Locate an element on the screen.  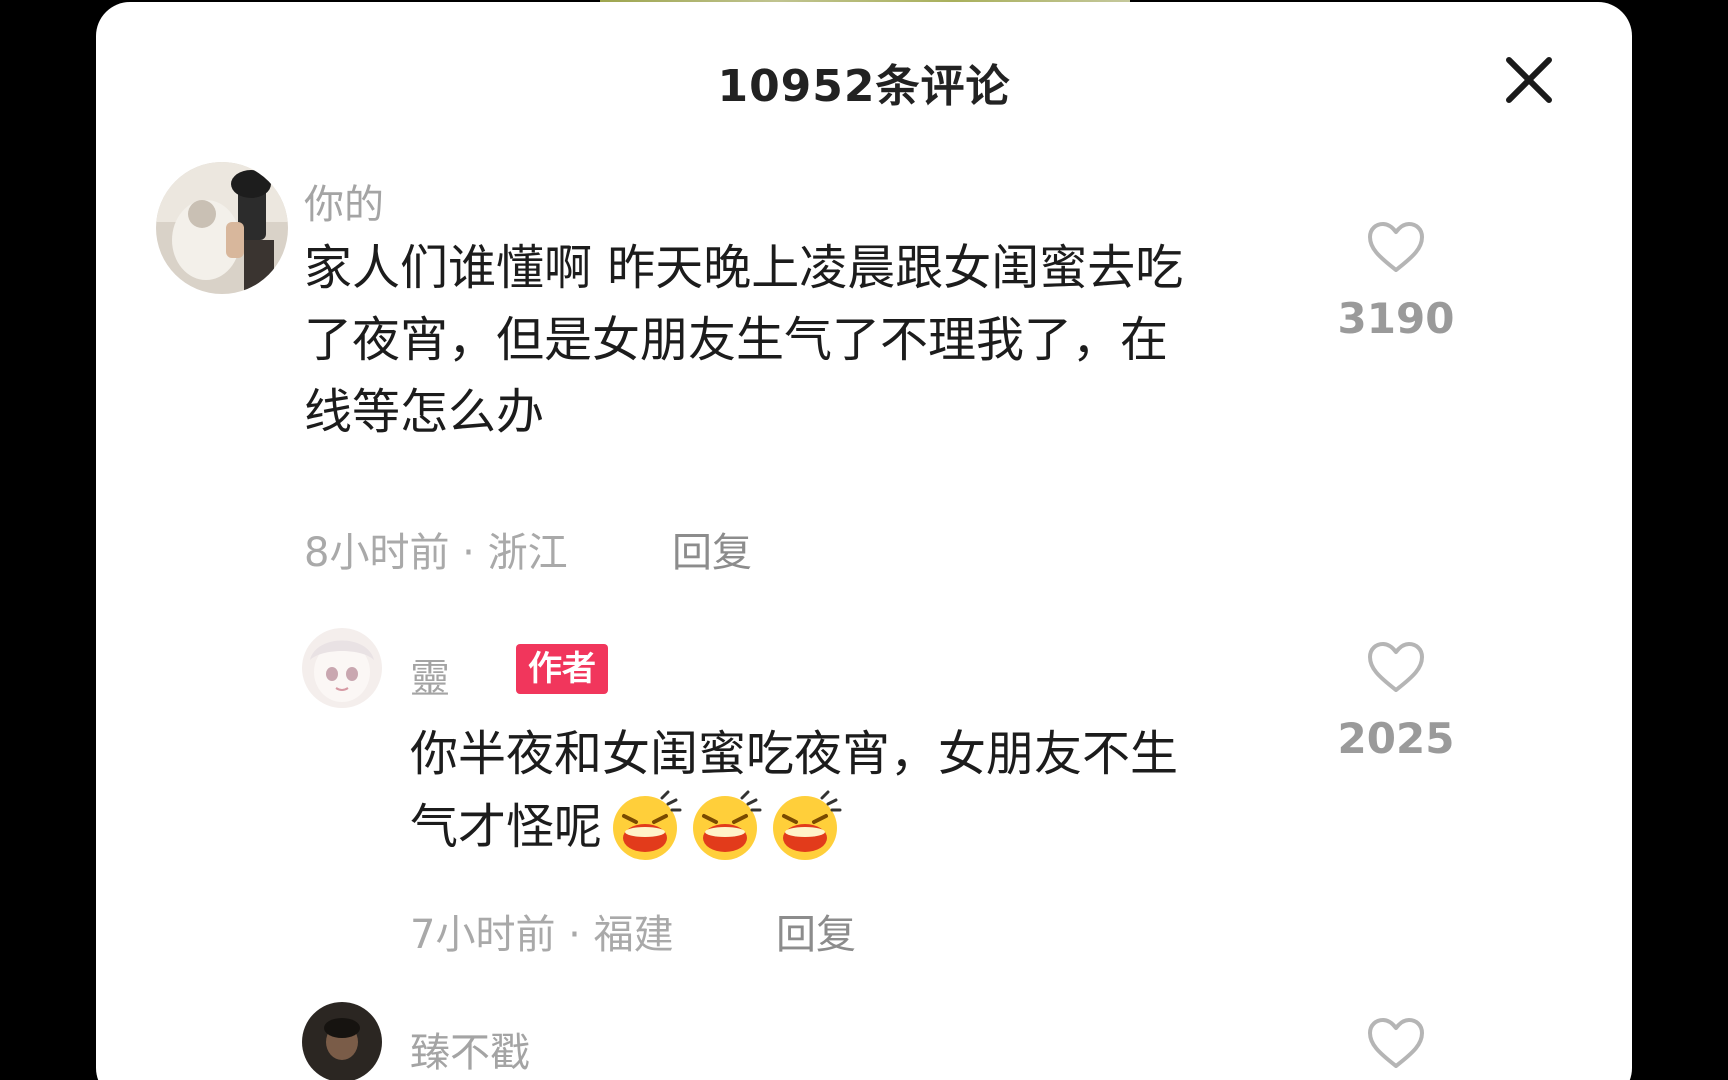
like-count: 3190 is located at coordinates (1396, 318).